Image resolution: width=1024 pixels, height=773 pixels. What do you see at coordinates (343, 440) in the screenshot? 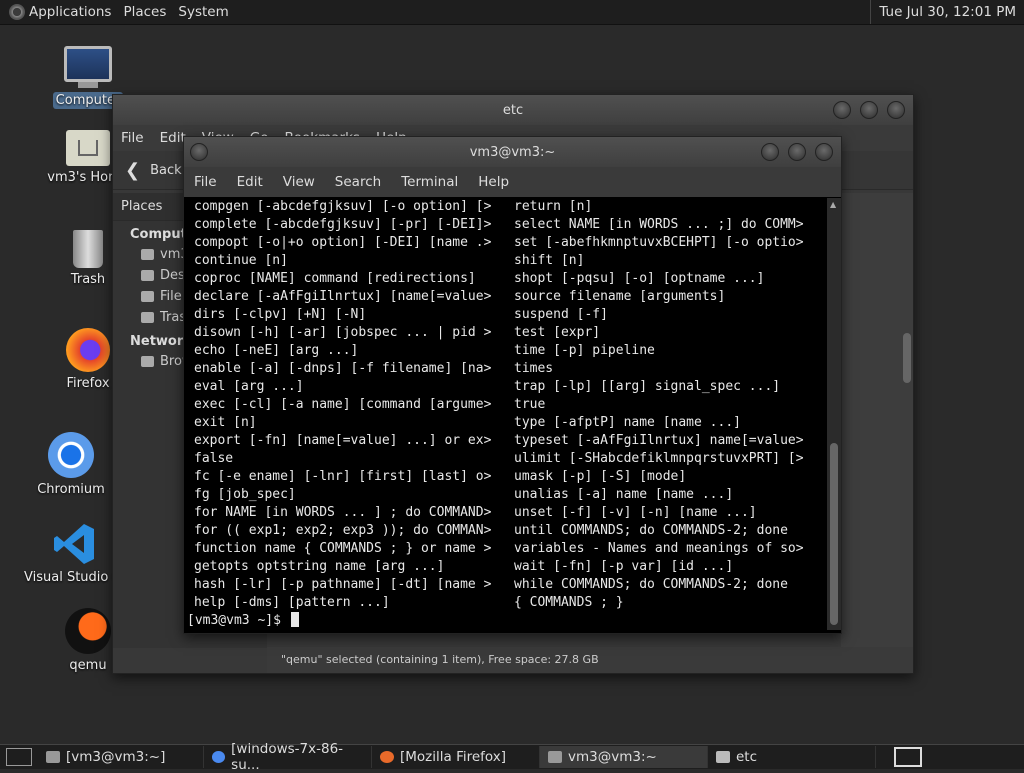
I see `terminal-line: export [-fn] [name[=value] ...] or ex>` at bounding box center [343, 440].